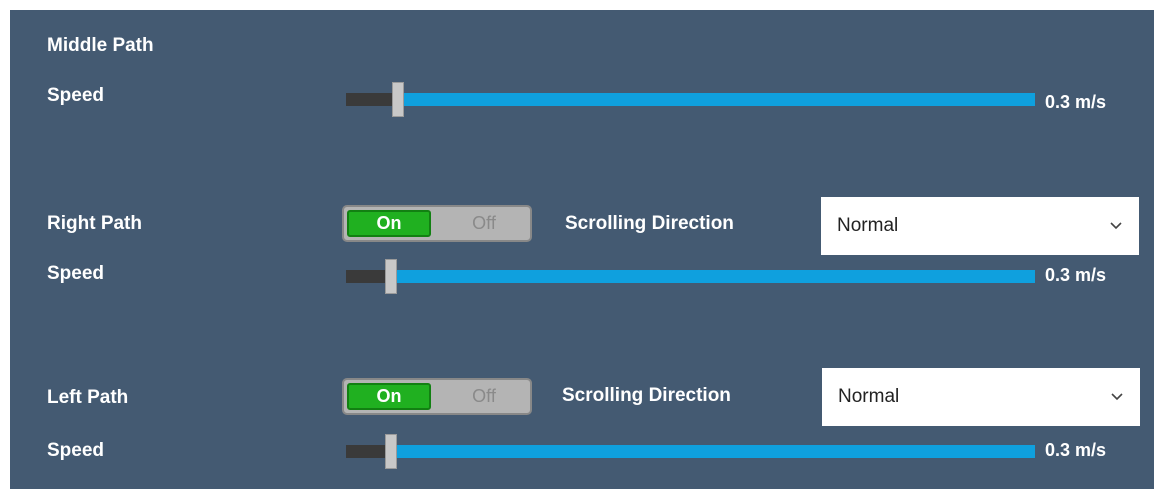 The width and height of the screenshot is (1154, 489). What do you see at coordinates (649, 223) in the screenshot?
I see `right-path-scrolling-label: Scrolling Direction` at bounding box center [649, 223].